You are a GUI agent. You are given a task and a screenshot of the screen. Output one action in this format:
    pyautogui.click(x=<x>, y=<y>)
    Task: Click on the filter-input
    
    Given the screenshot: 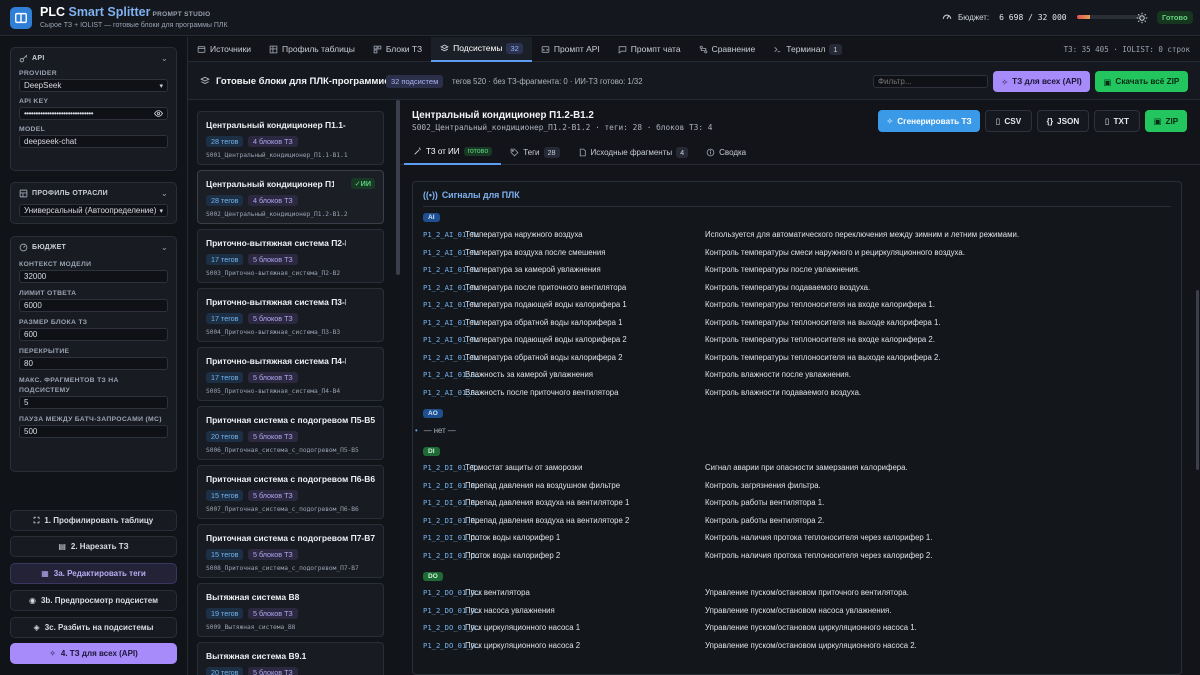 What is the action you would take?
    pyautogui.click(x=930, y=81)
    